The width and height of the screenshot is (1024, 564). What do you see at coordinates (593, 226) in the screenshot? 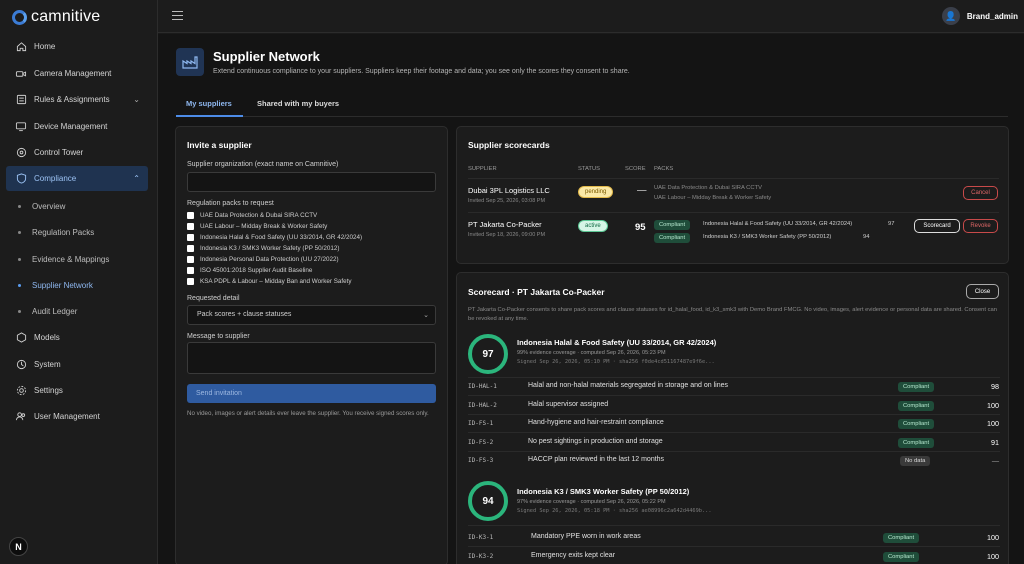
I see `status-badge: active` at bounding box center [593, 226].